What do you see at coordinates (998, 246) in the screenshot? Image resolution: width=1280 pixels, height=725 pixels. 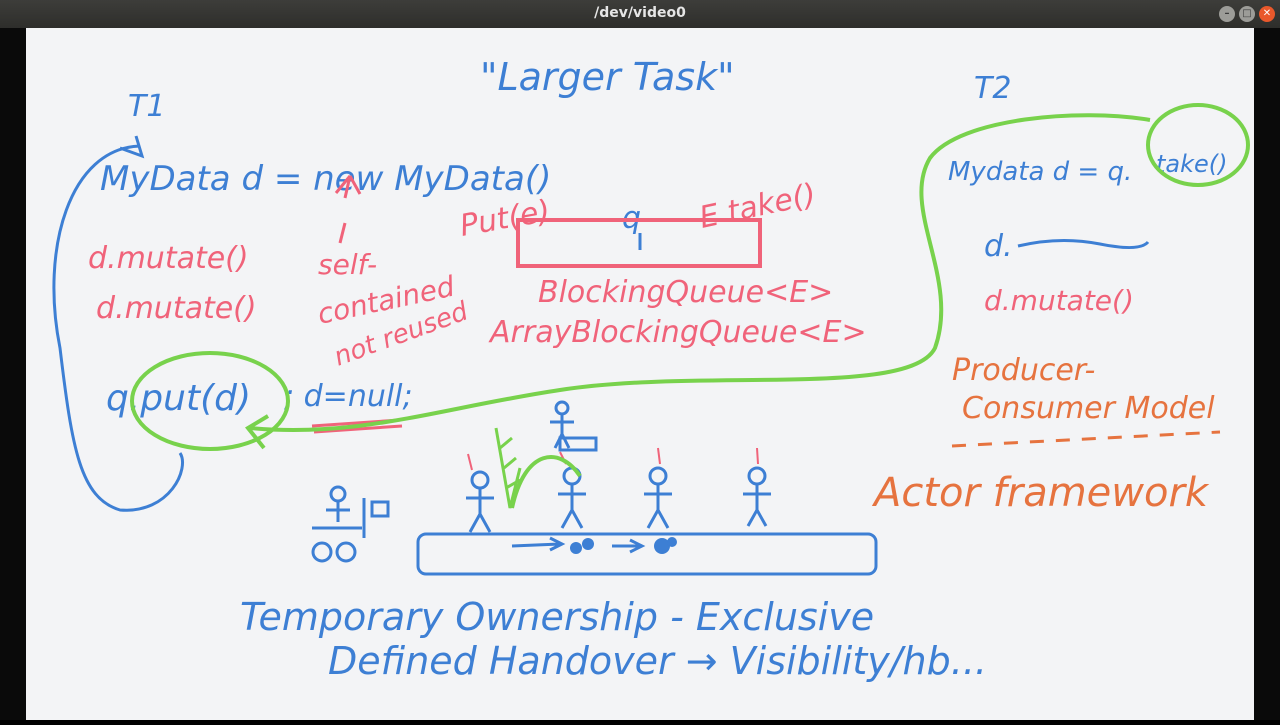 I see `t2-d-line: d.` at bounding box center [998, 246].